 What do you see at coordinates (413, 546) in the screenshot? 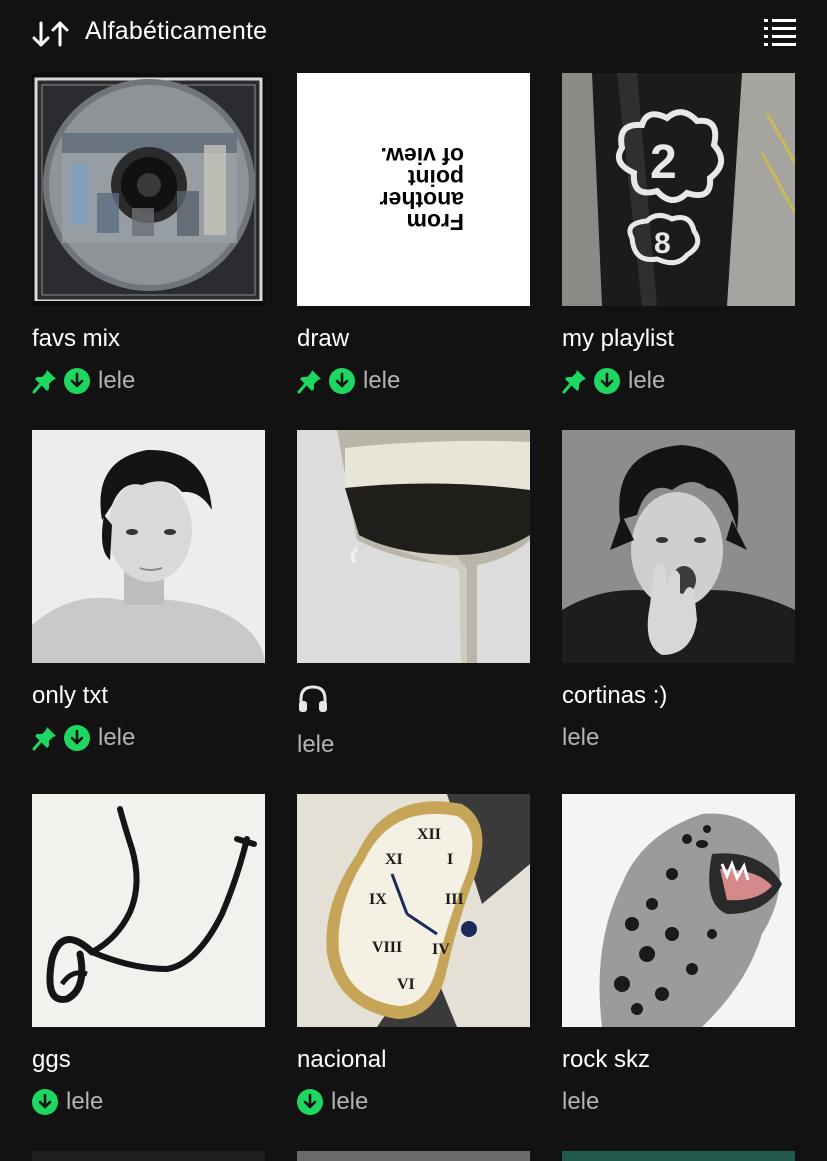
I see `playlist-cover-champagne-glass` at bounding box center [413, 546].